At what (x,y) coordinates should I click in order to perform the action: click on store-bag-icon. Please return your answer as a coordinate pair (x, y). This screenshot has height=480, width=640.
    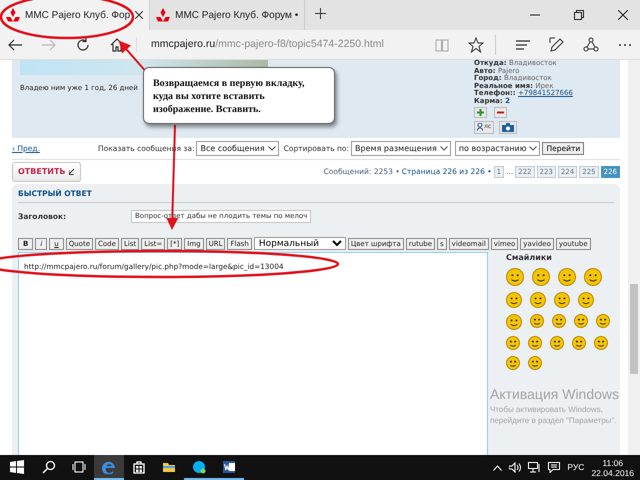
    Looking at the image, I should click on (139, 467).